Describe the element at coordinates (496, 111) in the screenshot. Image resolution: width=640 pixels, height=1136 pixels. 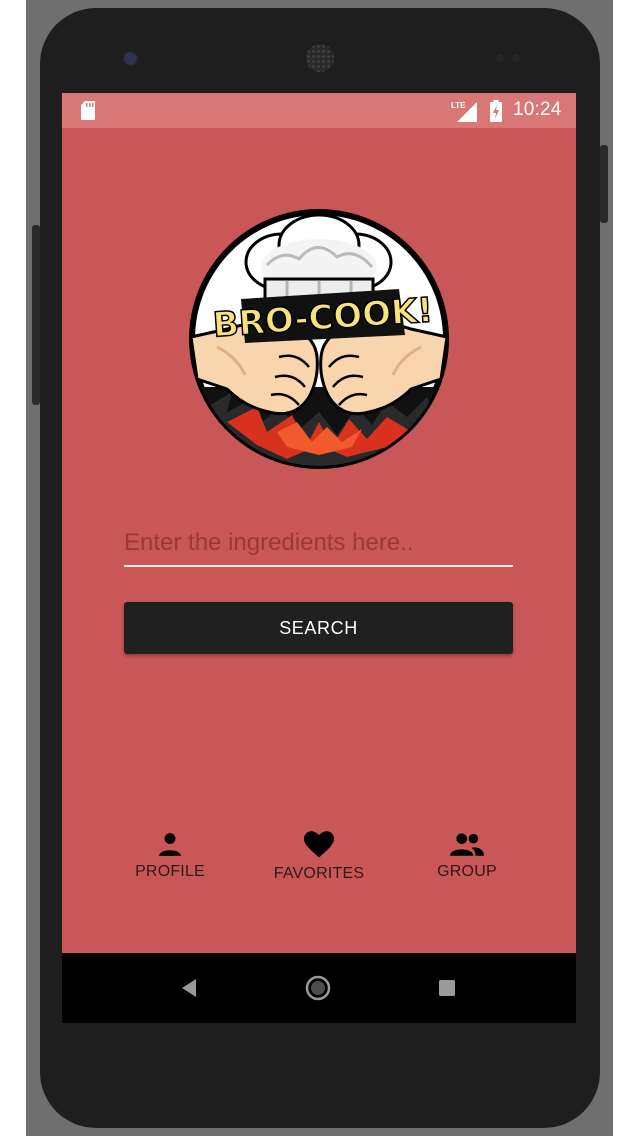
I see `battery-charging-icon` at that location.